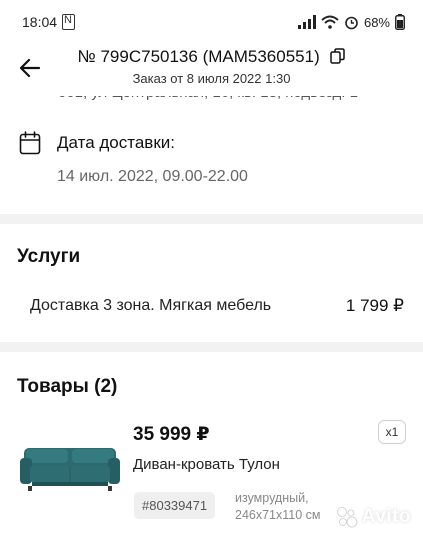  Describe the element at coordinates (376, 22) in the screenshot. I see `battery-percent: 68%` at that location.